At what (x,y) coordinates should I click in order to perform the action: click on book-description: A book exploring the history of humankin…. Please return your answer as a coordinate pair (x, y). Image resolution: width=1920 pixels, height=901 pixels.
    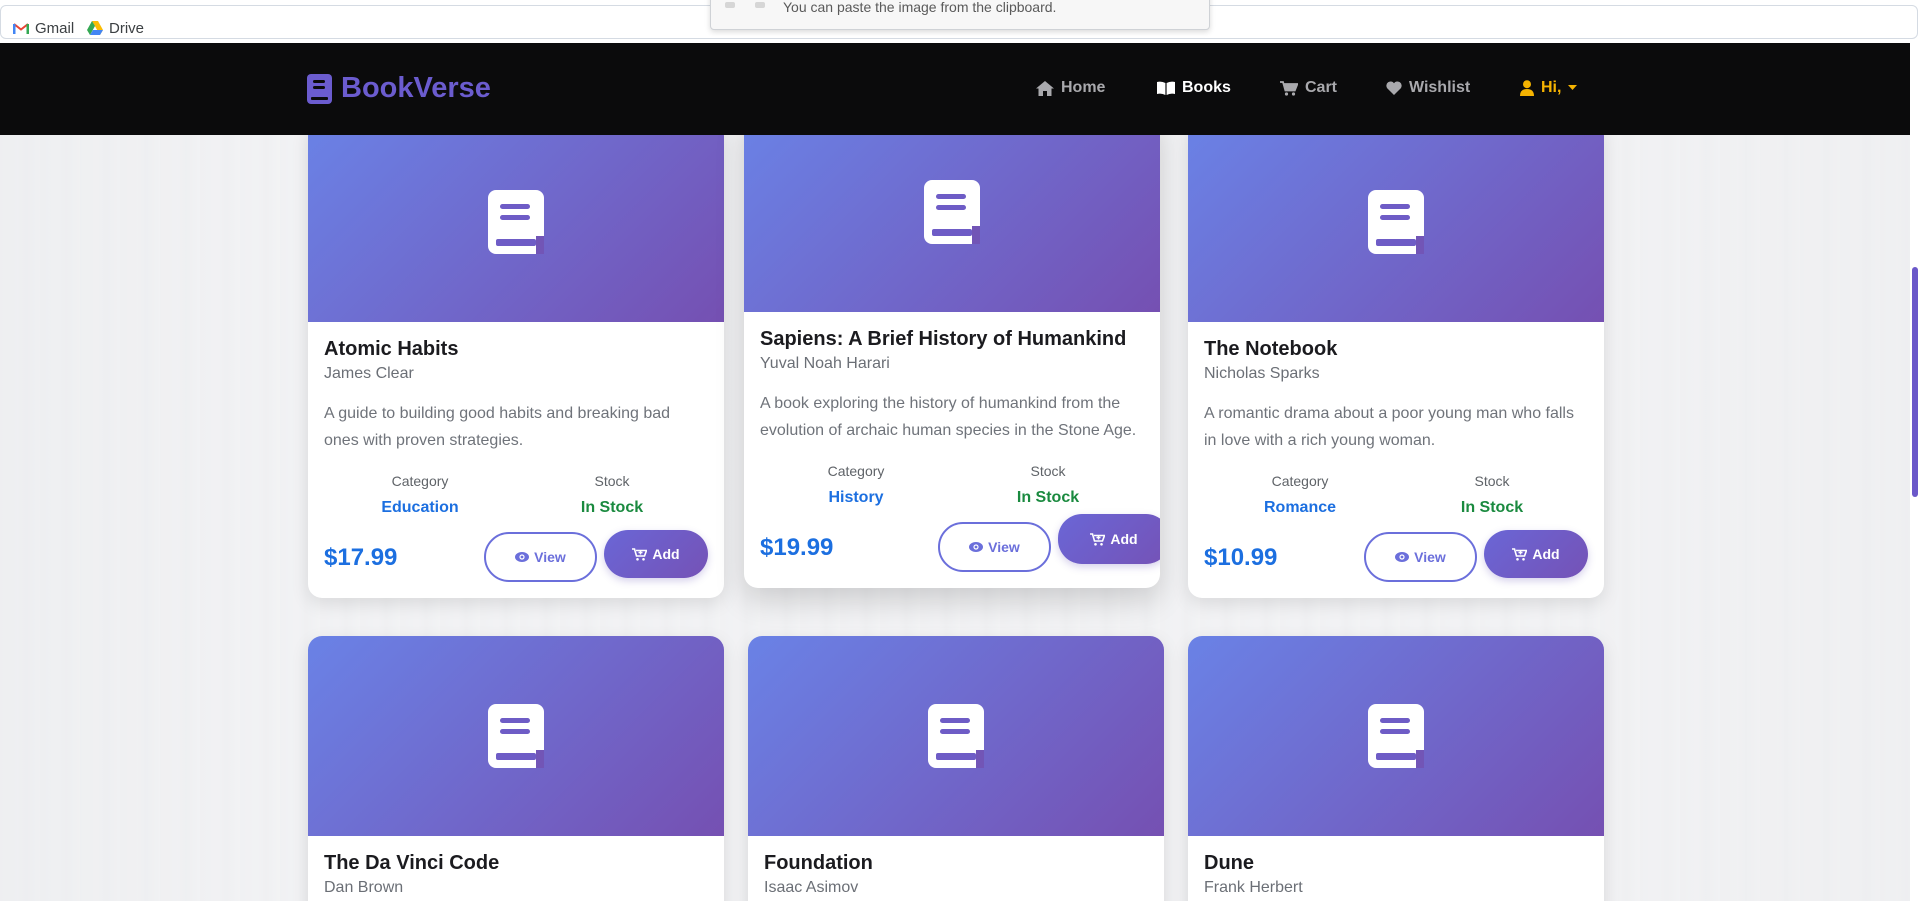
    Looking at the image, I should click on (948, 417).